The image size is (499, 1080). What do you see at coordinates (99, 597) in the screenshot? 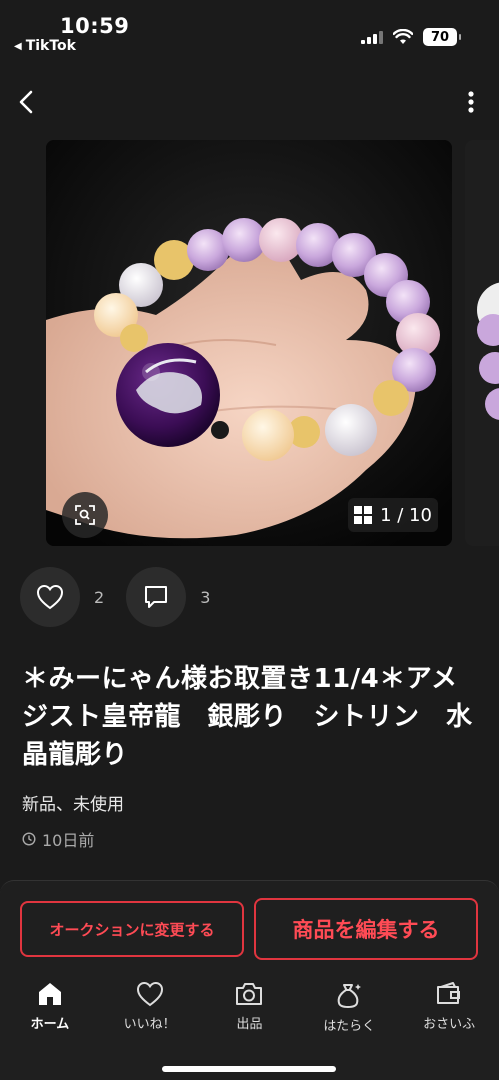
I see `like-count: 2` at bounding box center [99, 597].